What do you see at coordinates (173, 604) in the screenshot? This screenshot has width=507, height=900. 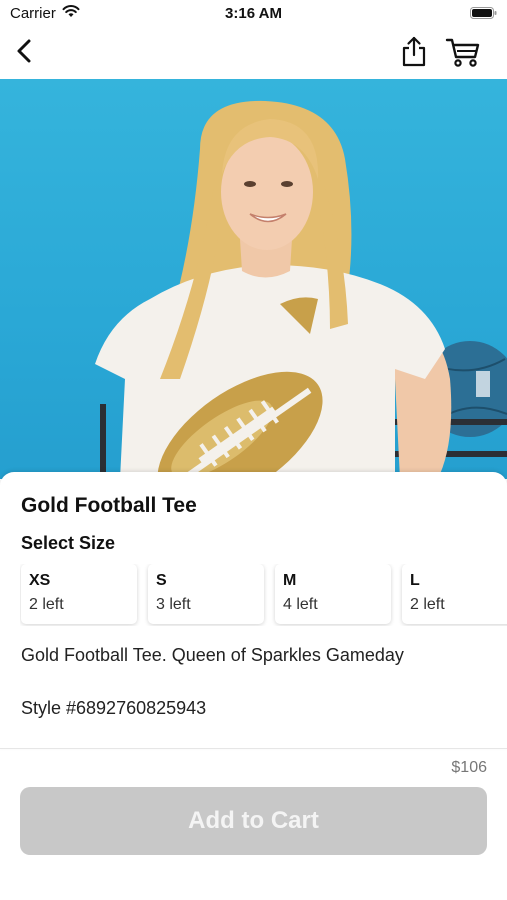 I see `stock-label: 3 left` at bounding box center [173, 604].